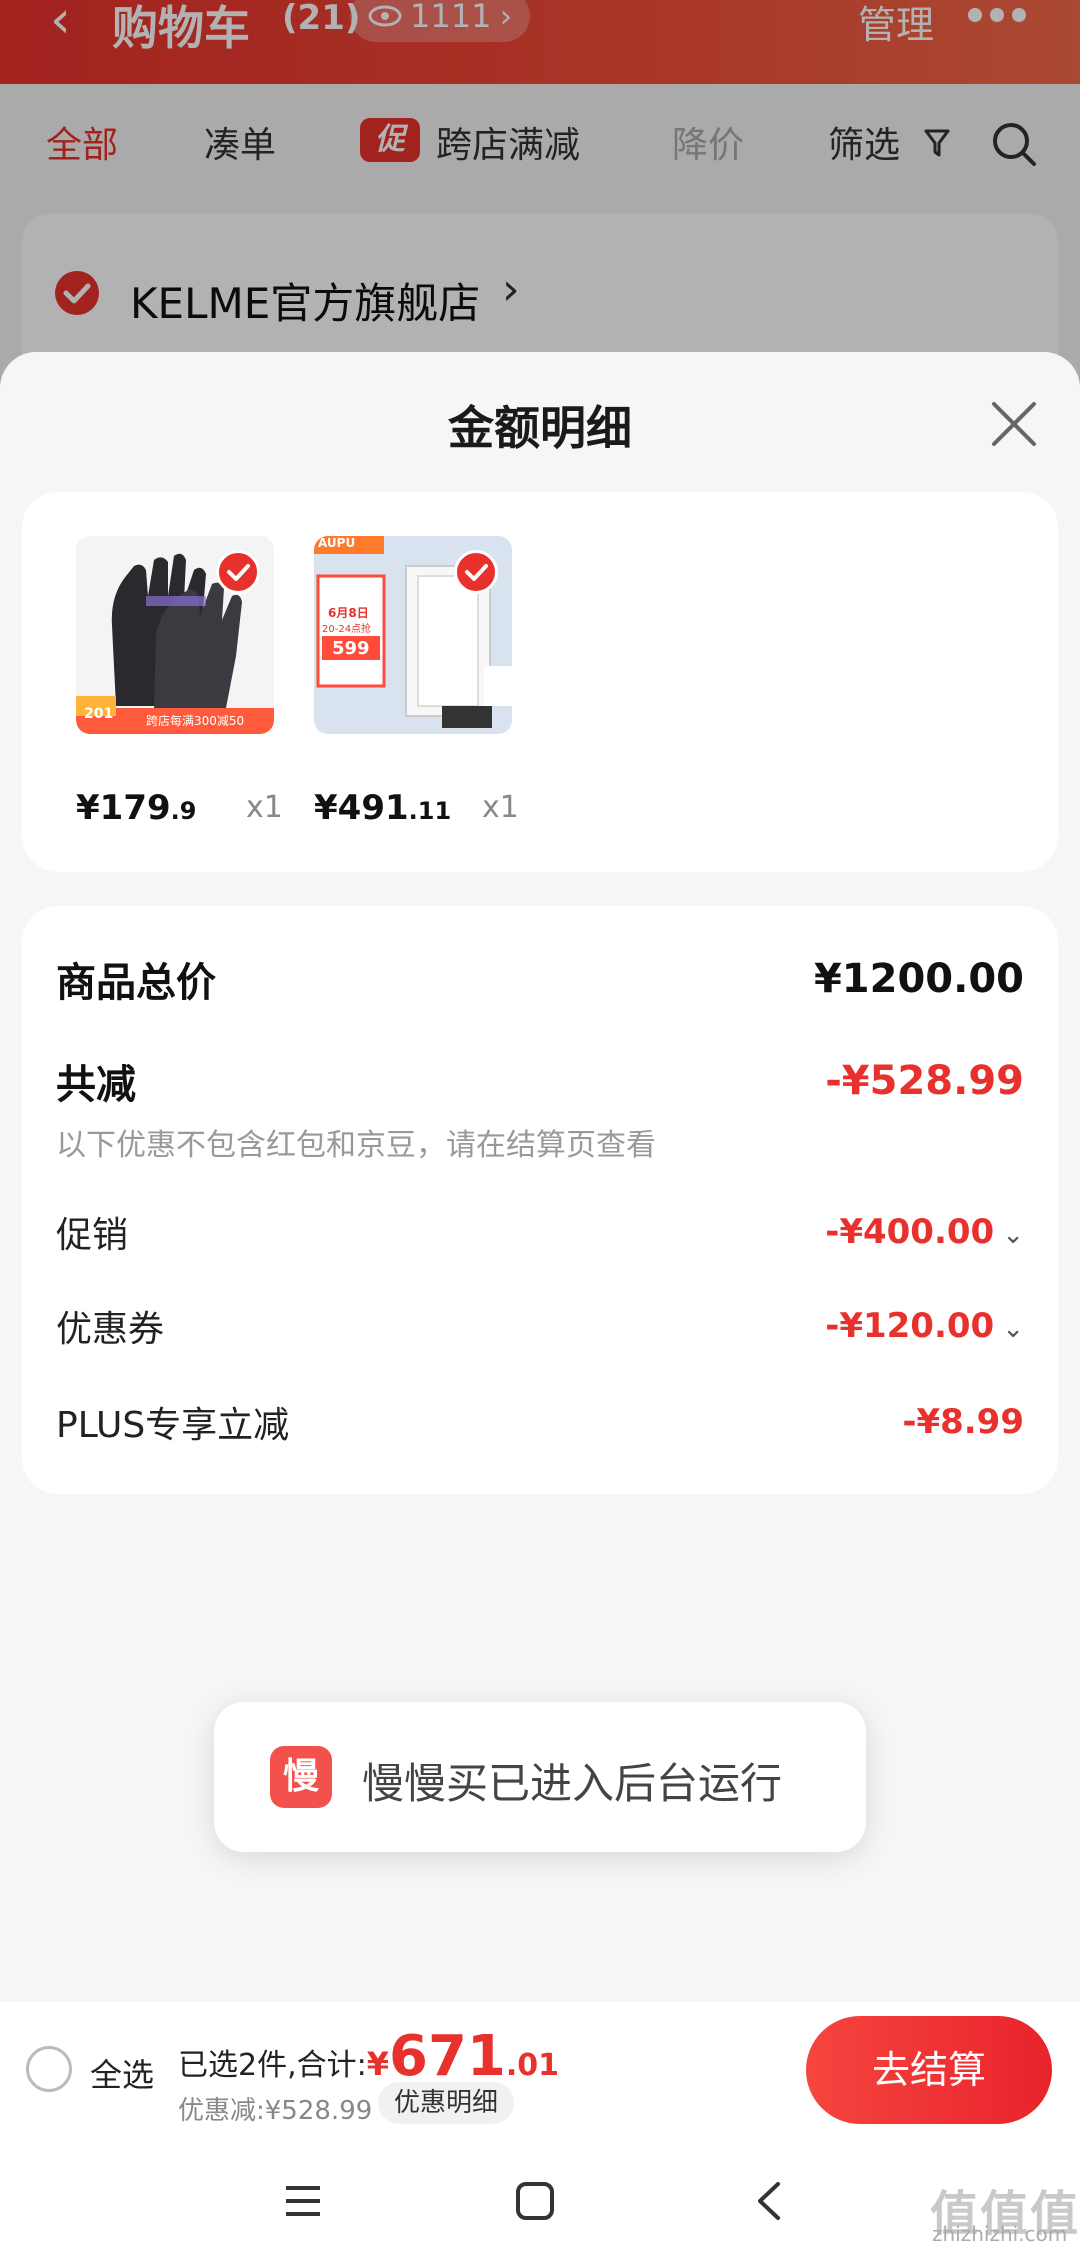 The image size is (1080, 2266). What do you see at coordinates (918, 979) in the screenshot?
I see `goods-total-value: ¥1200.00` at bounding box center [918, 979].